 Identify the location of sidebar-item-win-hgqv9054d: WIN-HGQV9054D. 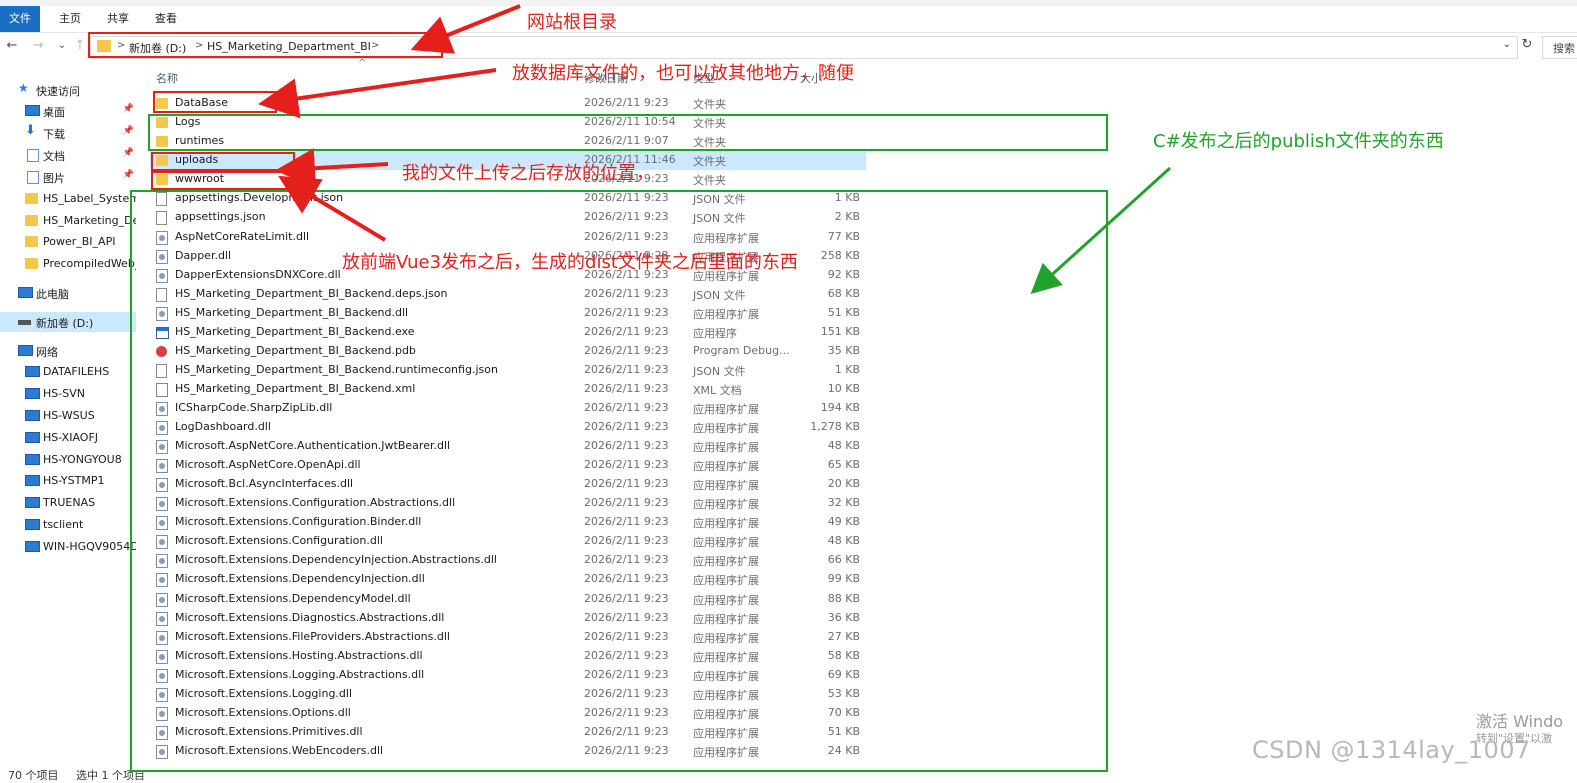
(68, 547).